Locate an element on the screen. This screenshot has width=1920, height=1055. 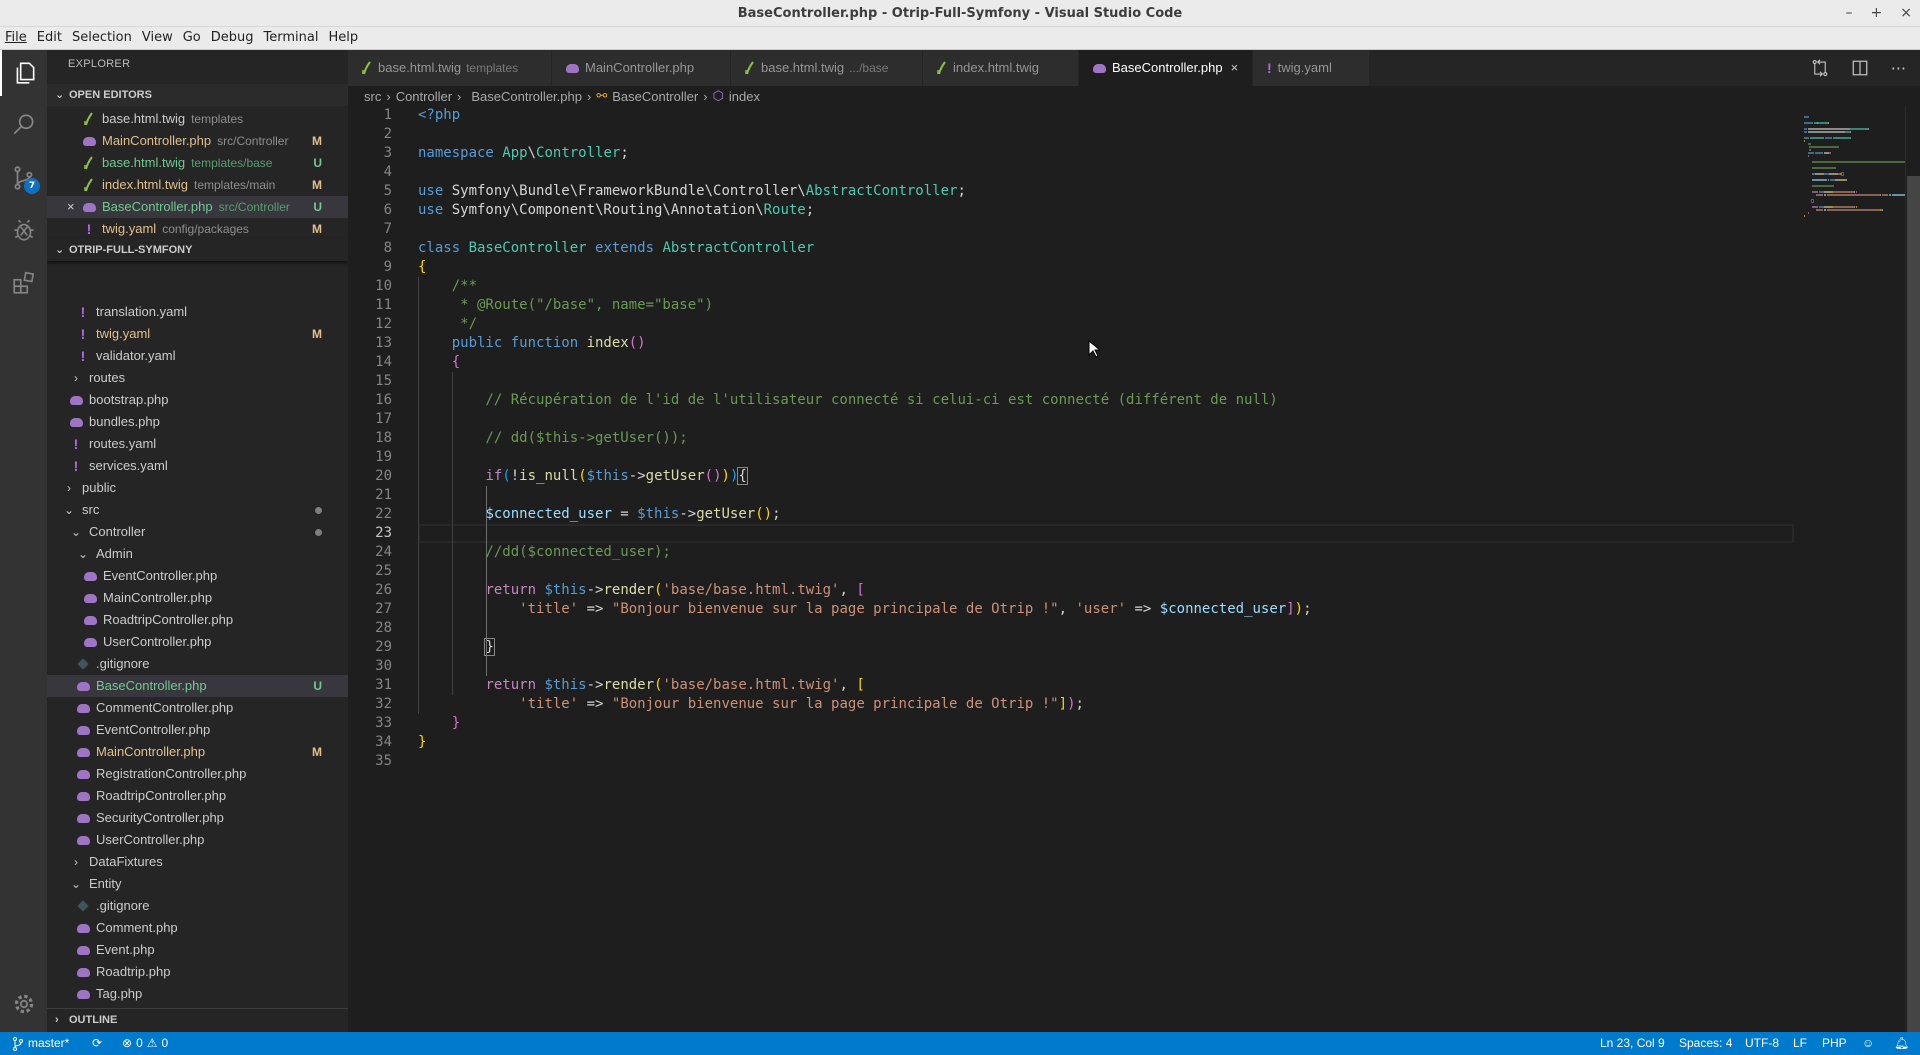
tab-basecontroller-php: BaseController.php × is located at coordinates (1166, 68).